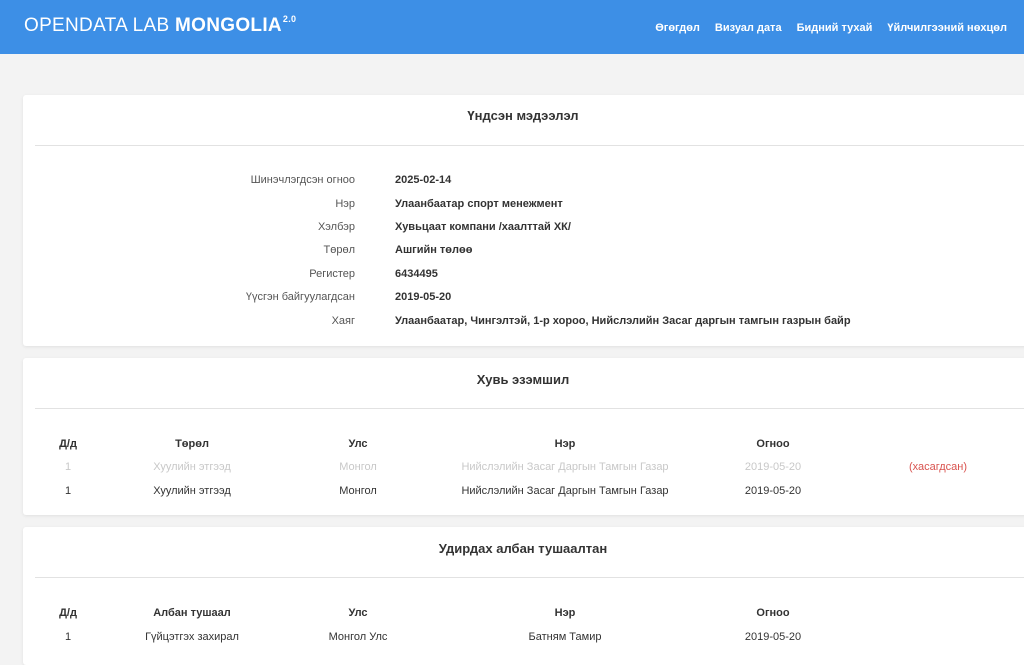 The width and height of the screenshot is (1024, 665). What do you see at coordinates (358, 637) in the screenshot?
I see `table-cell: Монгол Улс` at bounding box center [358, 637].